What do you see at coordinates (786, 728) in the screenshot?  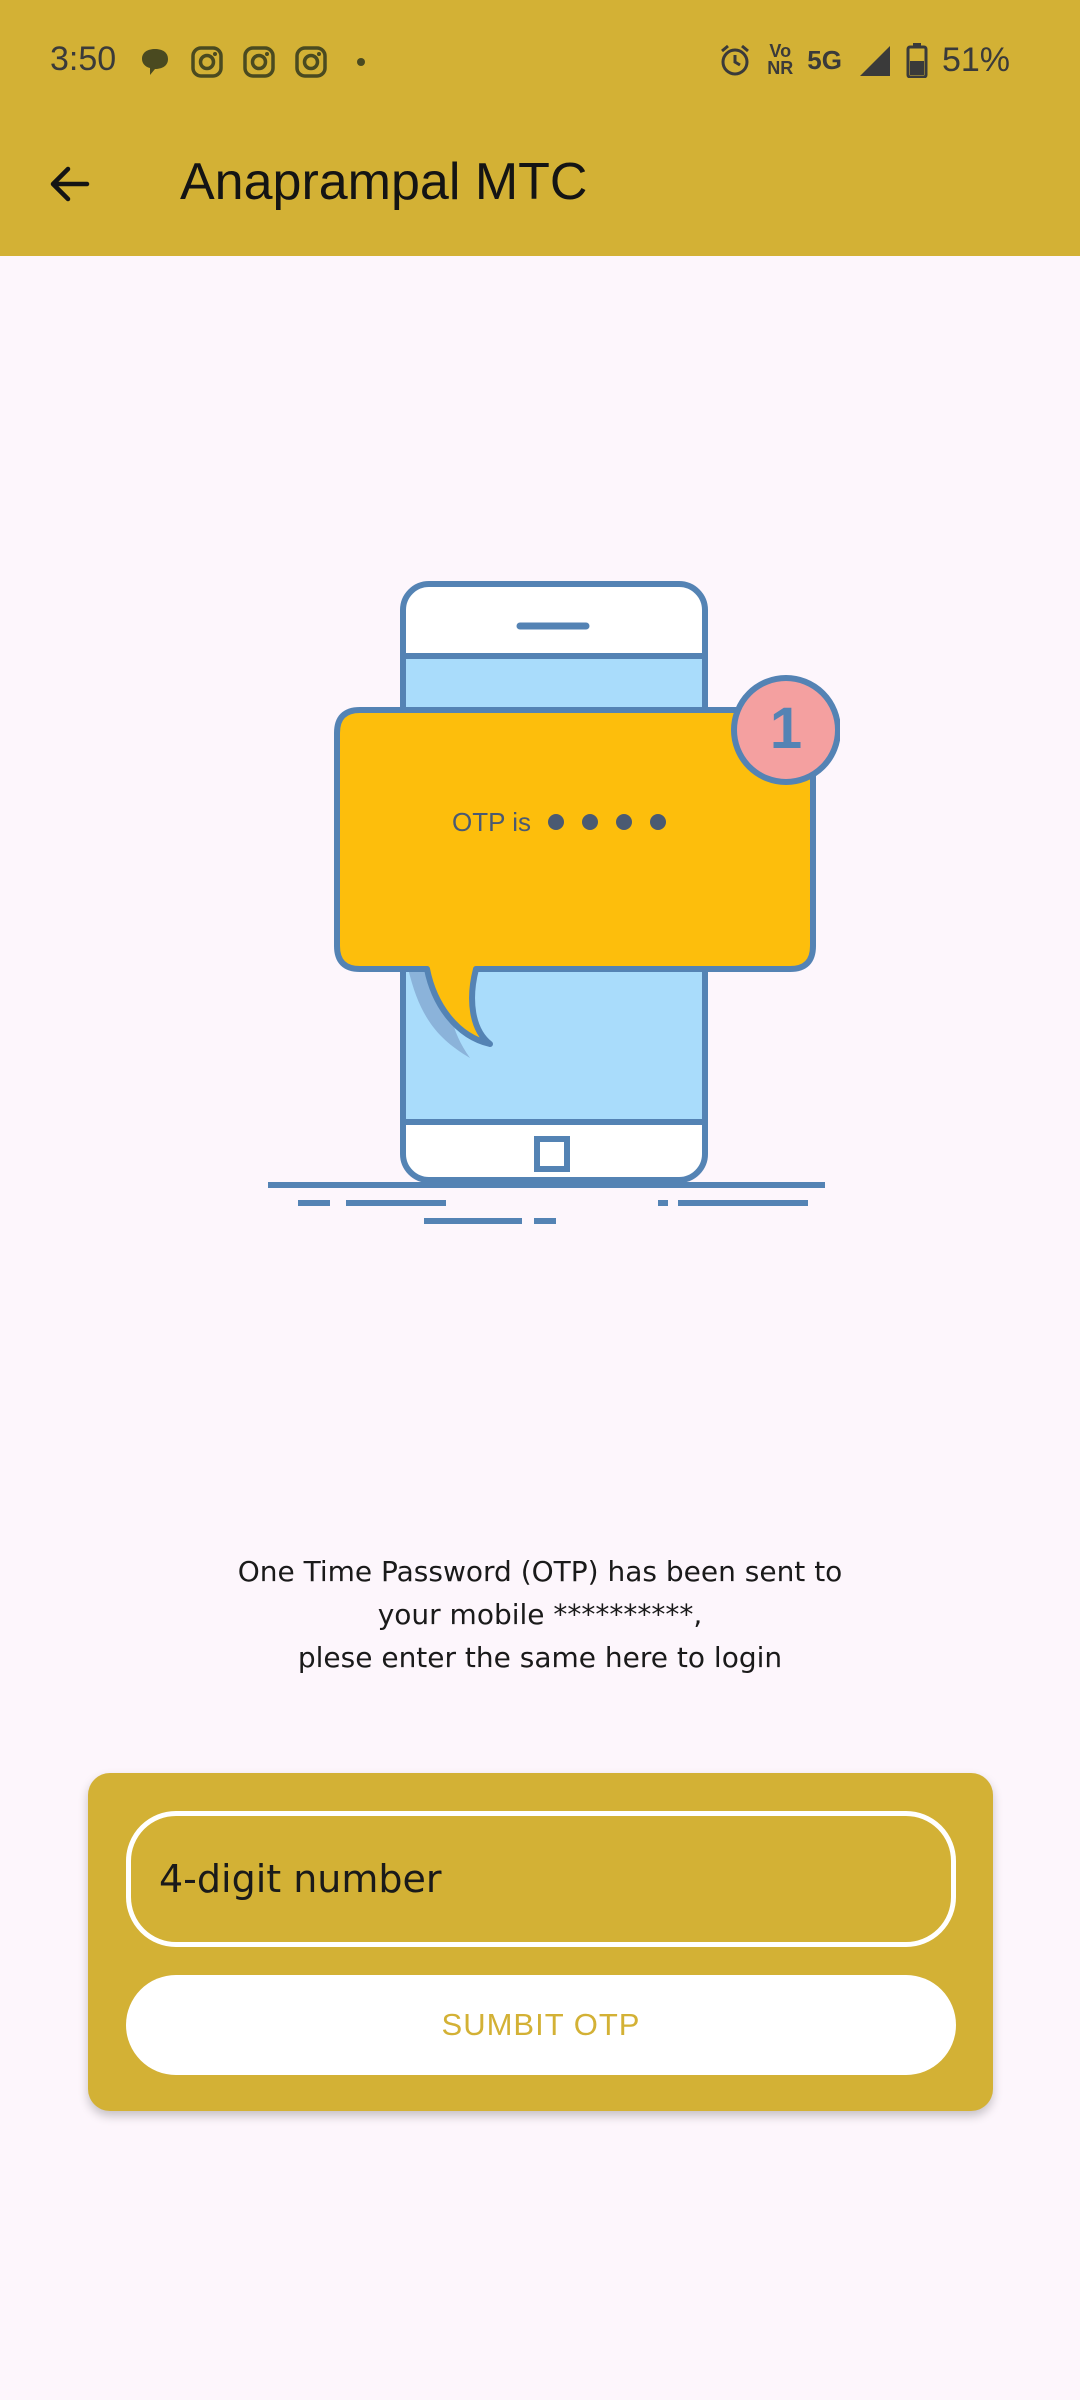 I see `badge-count: 1` at bounding box center [786, 728].